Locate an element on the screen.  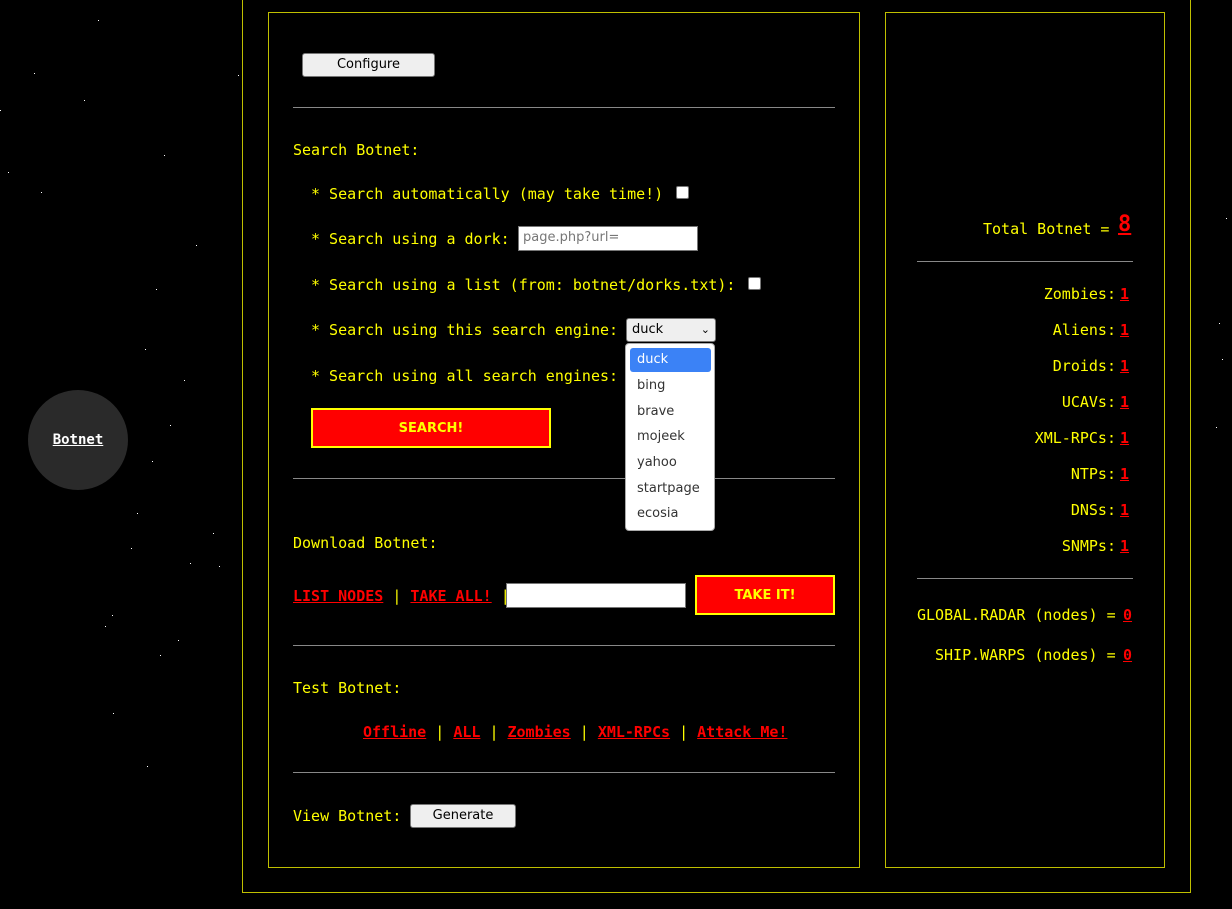
stat-label: XML-RPCs: is located at coordinates (1075, 438).